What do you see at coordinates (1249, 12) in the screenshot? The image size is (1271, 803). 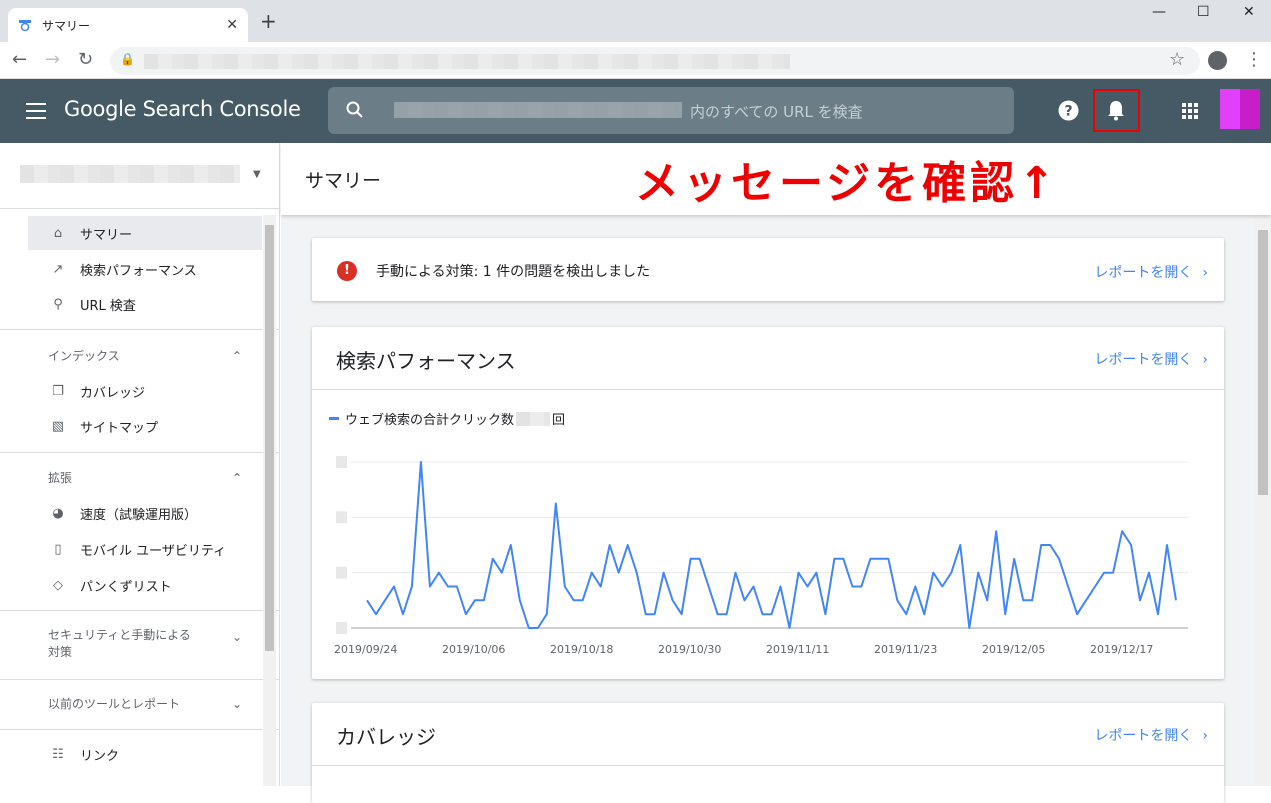 I see `close-window-icon: ✕` at bounding box center [1249, 12].